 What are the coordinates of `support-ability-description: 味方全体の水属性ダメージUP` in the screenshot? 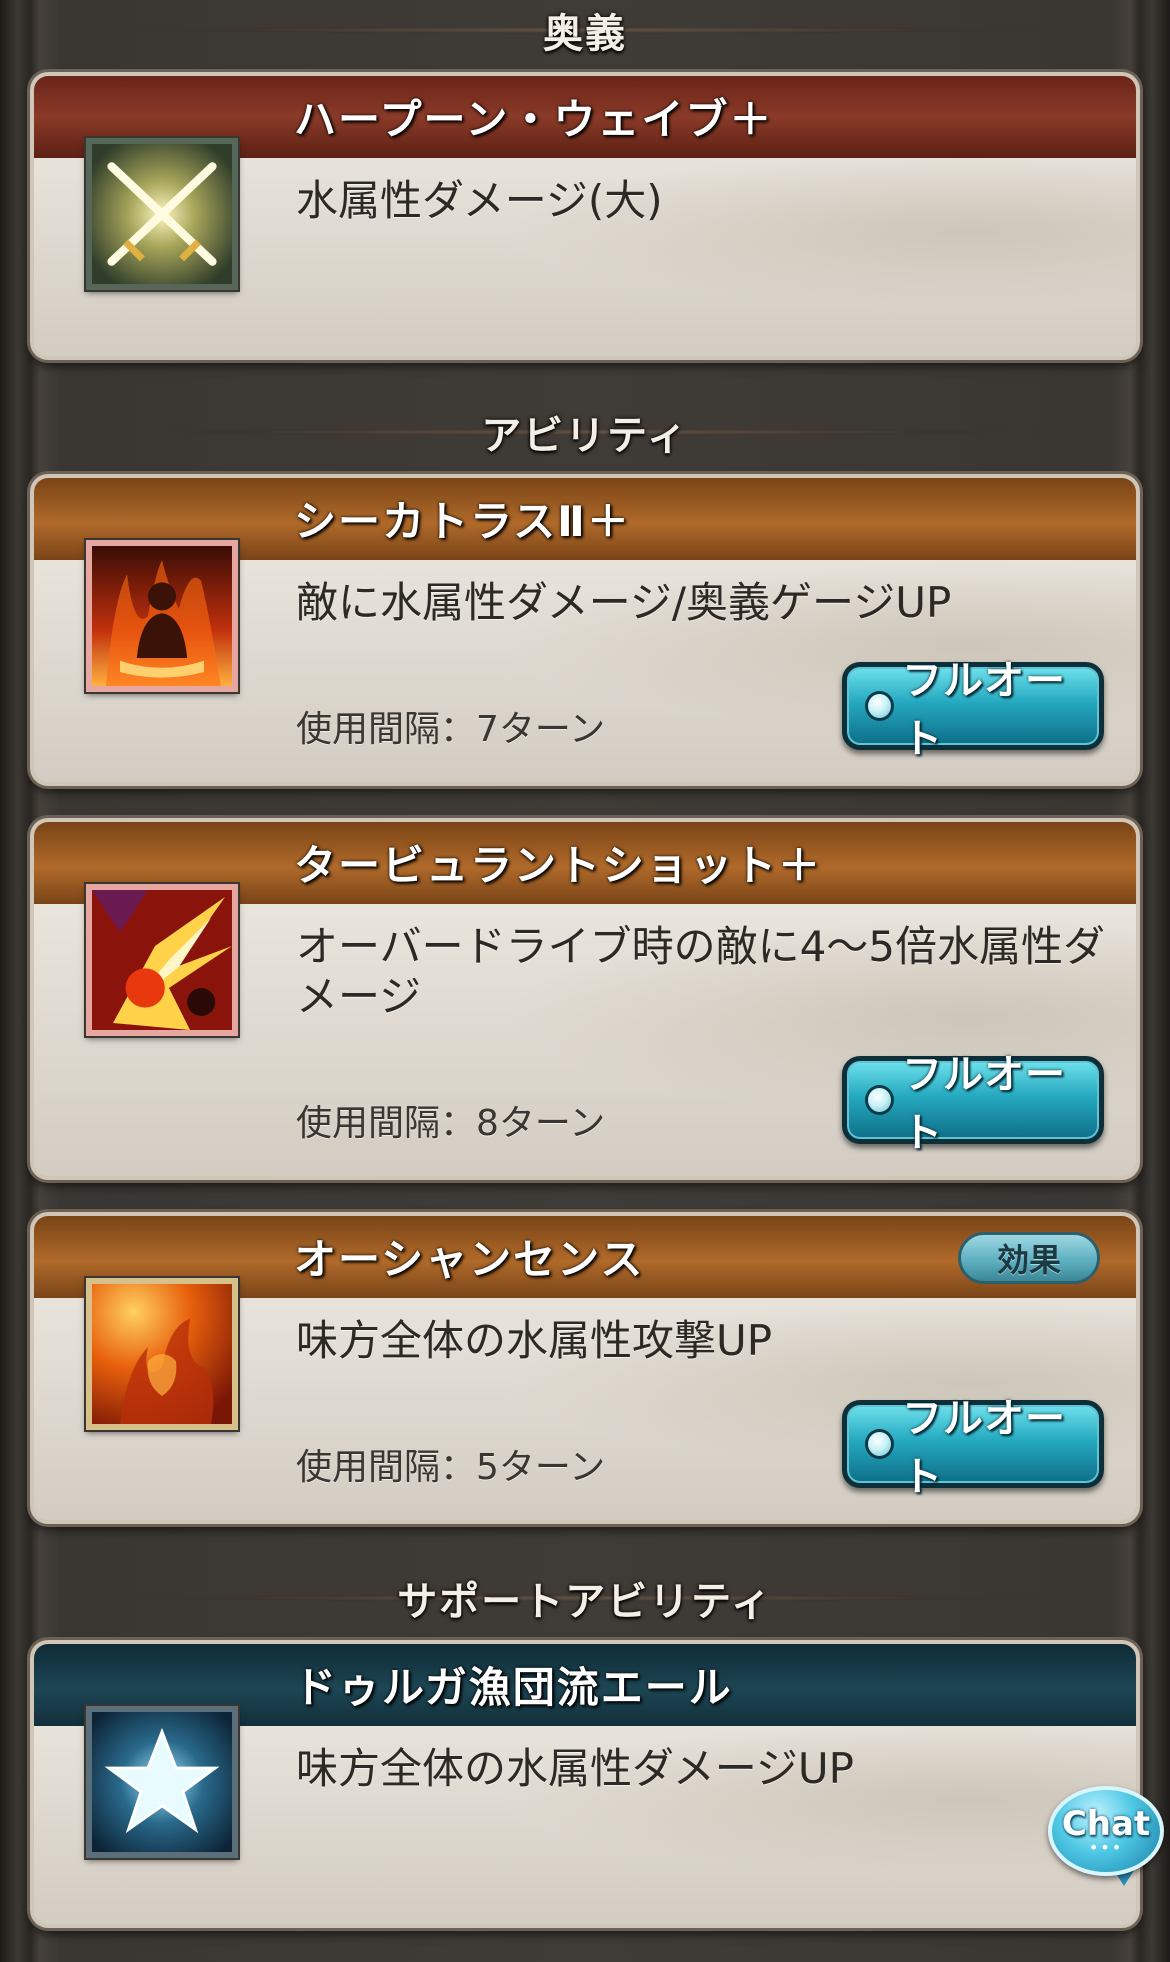 It's located at (575, 1768).